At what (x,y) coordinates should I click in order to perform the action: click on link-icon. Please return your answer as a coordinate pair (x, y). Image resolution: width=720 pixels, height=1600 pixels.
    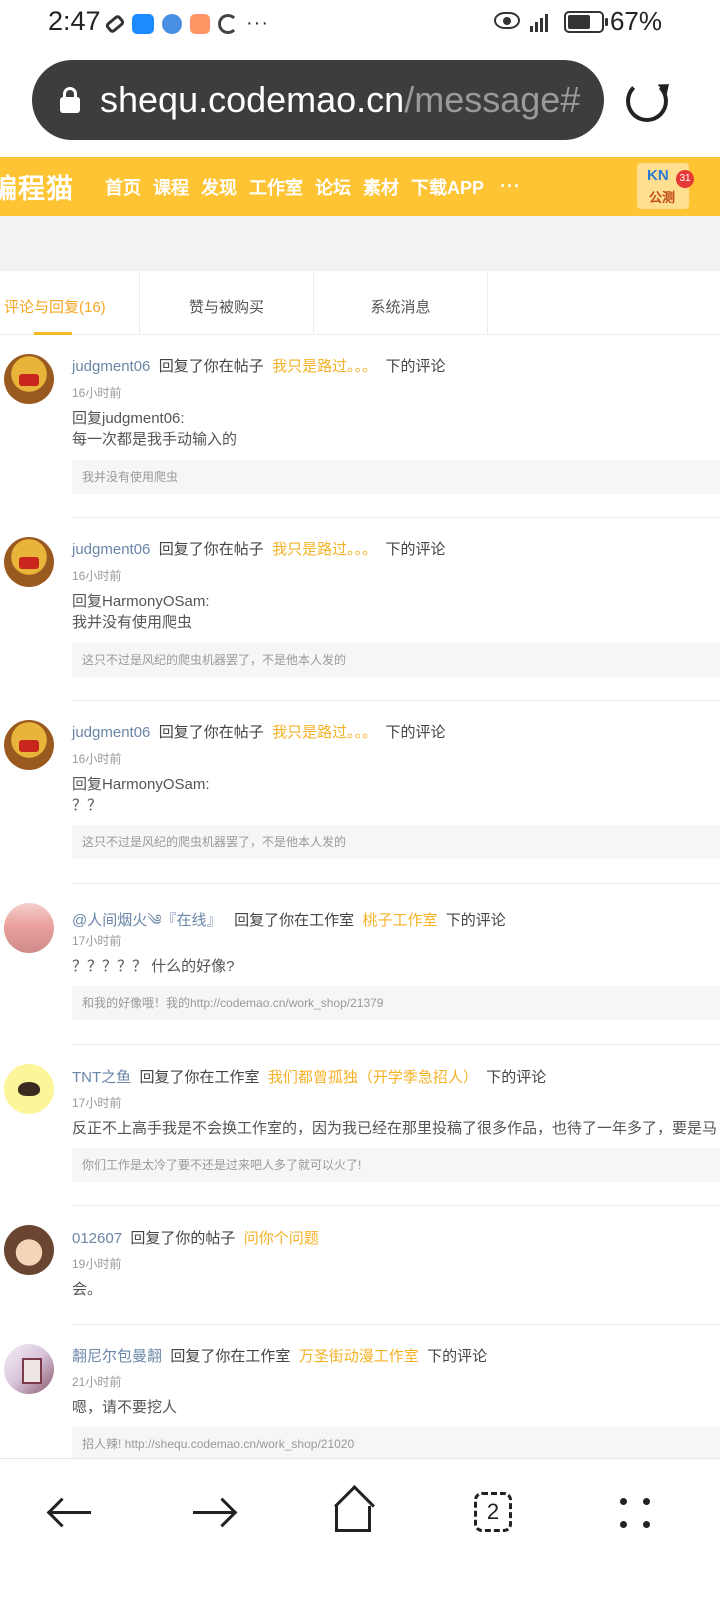
    Looking at the image, I should click on (115, 23).